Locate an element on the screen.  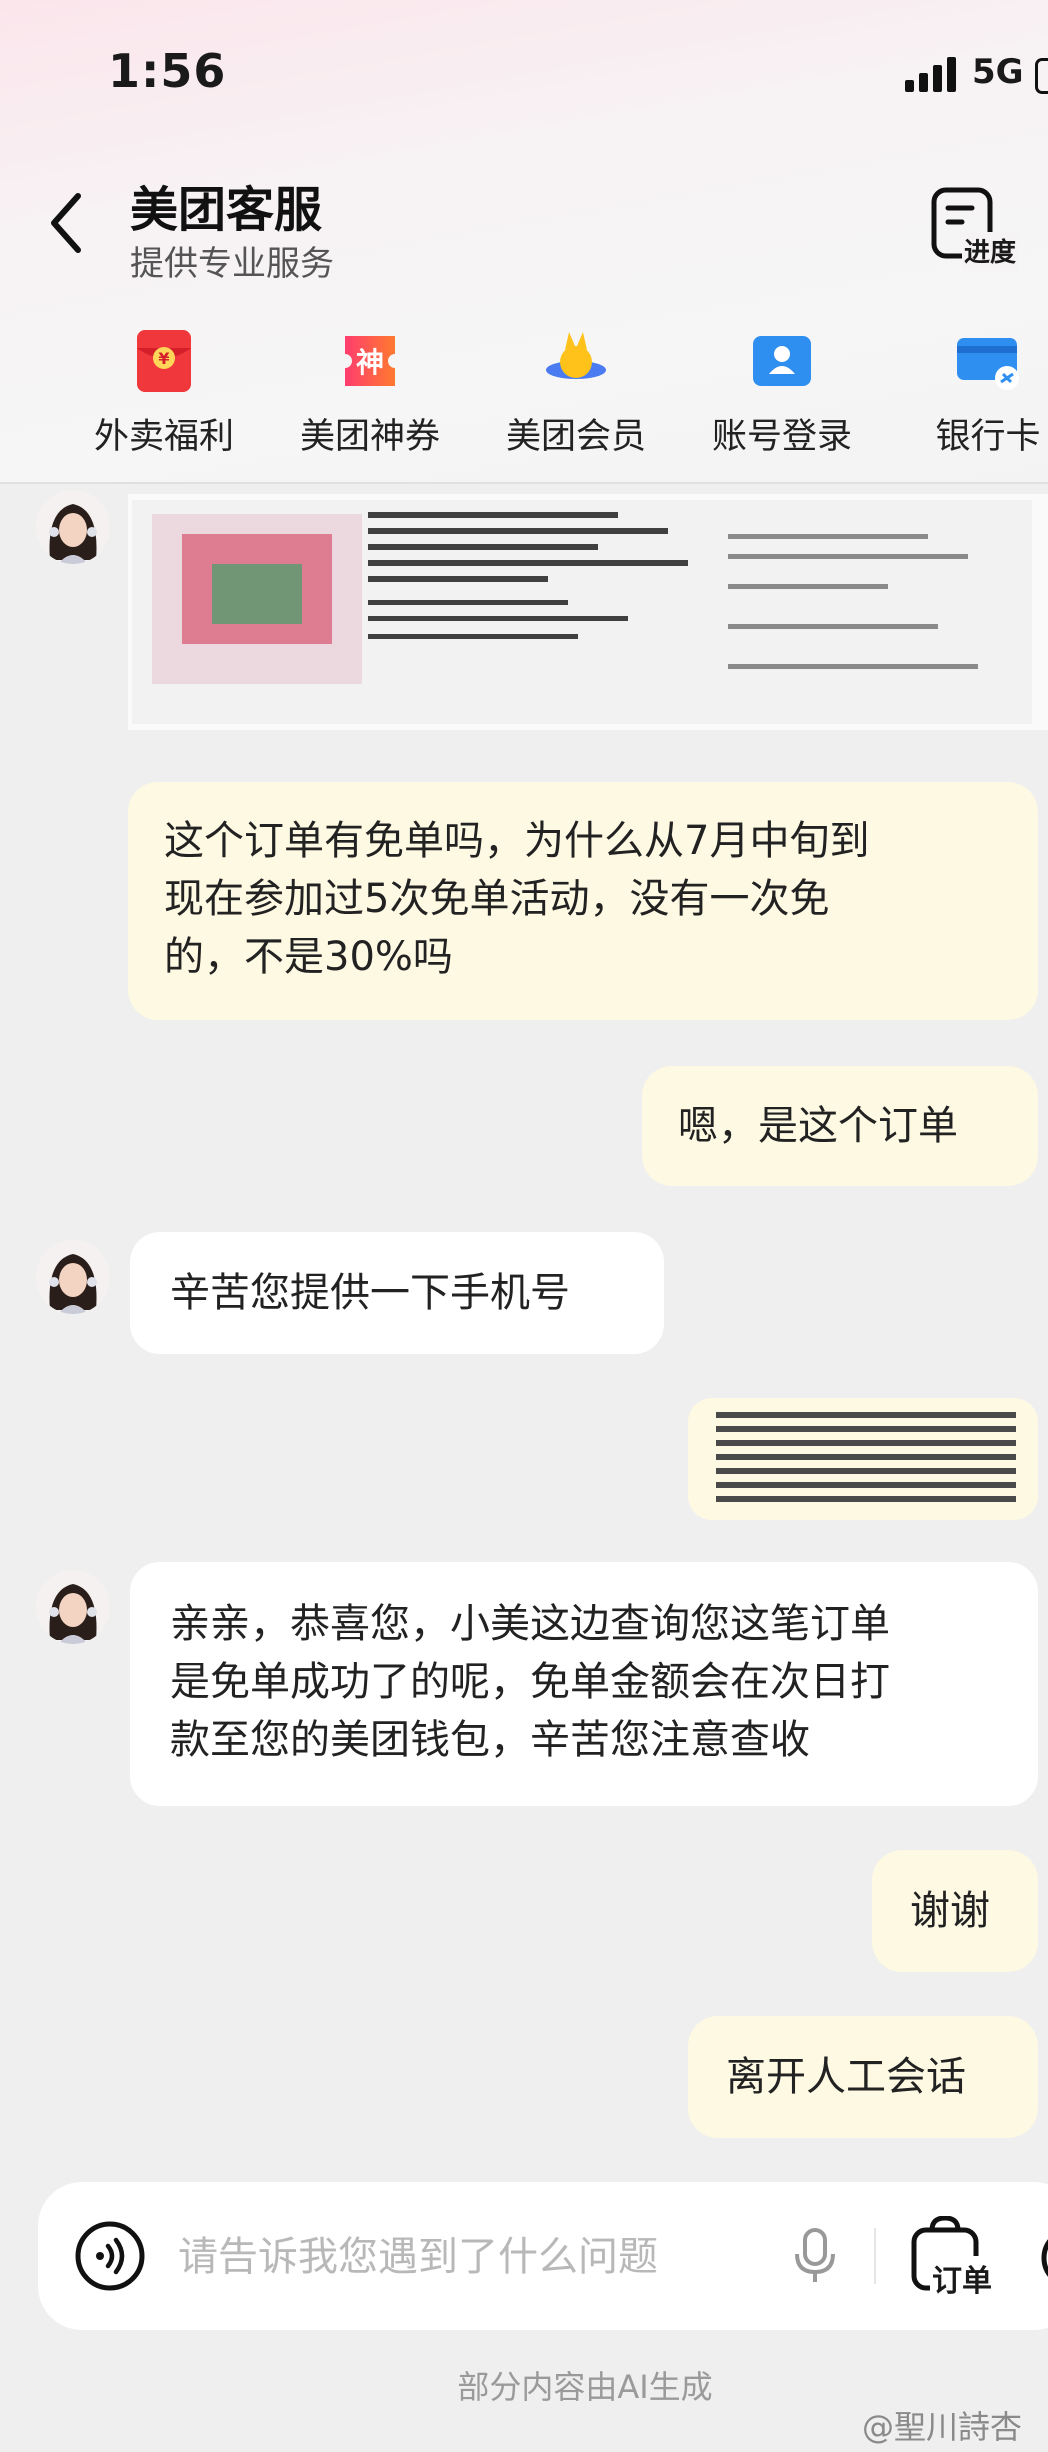
quick-item-label: 银行卡 is located at coordinates (988, 437).